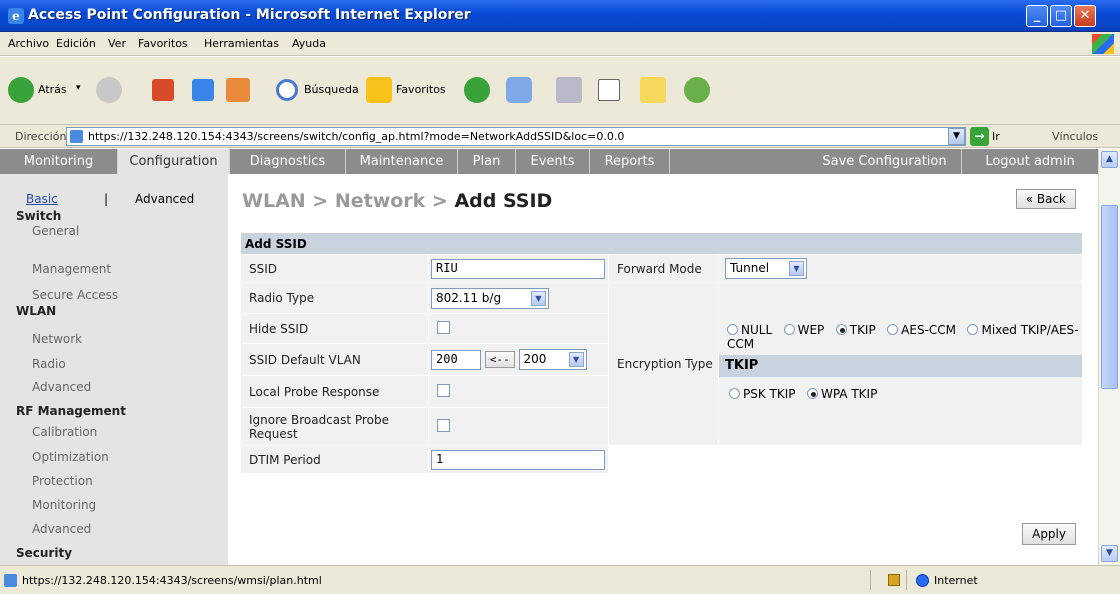 This screenshot has width=1120, height=594. I want to click on sidebar-item-optimization: Optimization, so click(114, 457).